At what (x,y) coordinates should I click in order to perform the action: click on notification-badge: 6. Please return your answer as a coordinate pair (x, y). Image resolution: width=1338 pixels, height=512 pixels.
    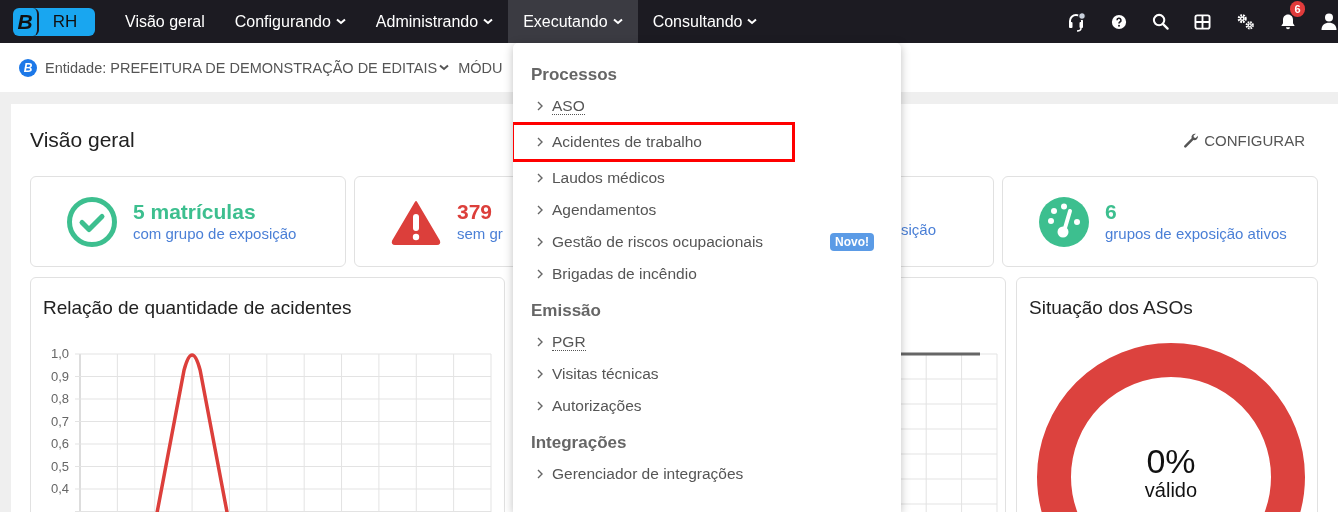
    Looking at the image, I should click on (1297, 9).